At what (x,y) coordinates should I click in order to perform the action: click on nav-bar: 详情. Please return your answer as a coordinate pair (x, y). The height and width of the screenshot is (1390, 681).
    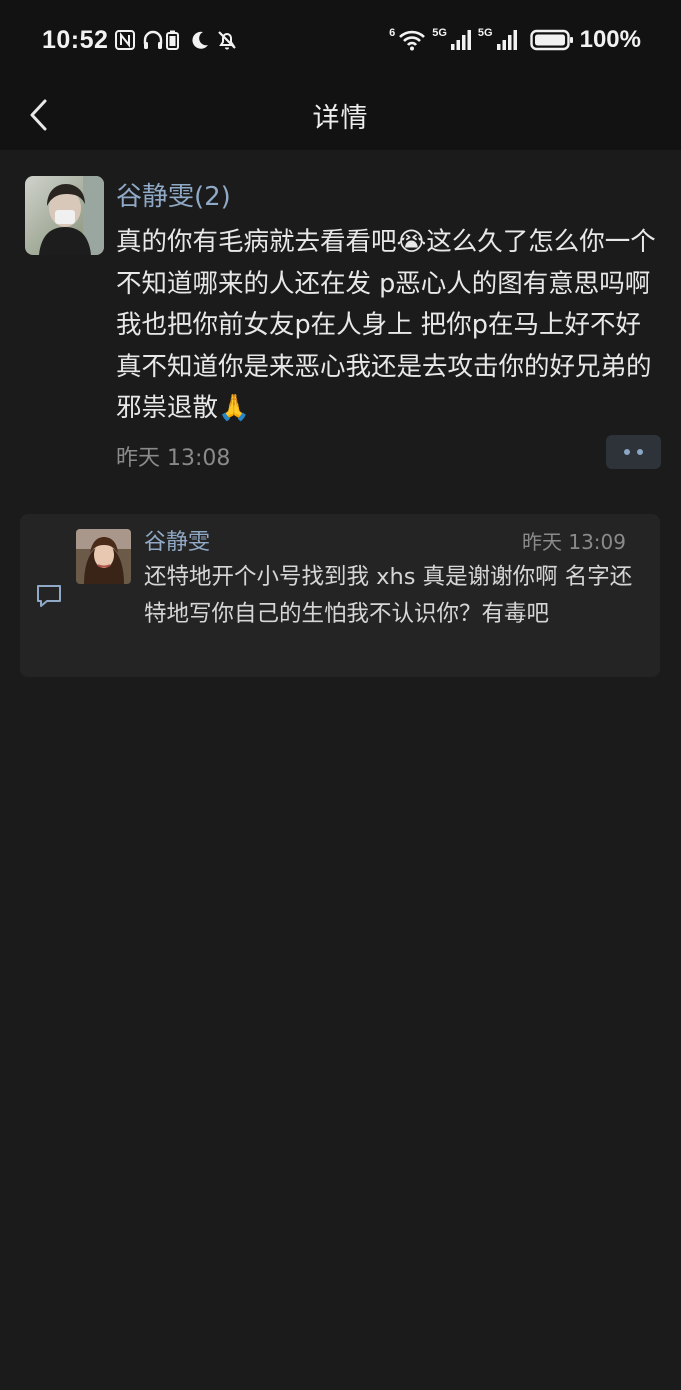
    Looking at the image, I should click on (340, 115).